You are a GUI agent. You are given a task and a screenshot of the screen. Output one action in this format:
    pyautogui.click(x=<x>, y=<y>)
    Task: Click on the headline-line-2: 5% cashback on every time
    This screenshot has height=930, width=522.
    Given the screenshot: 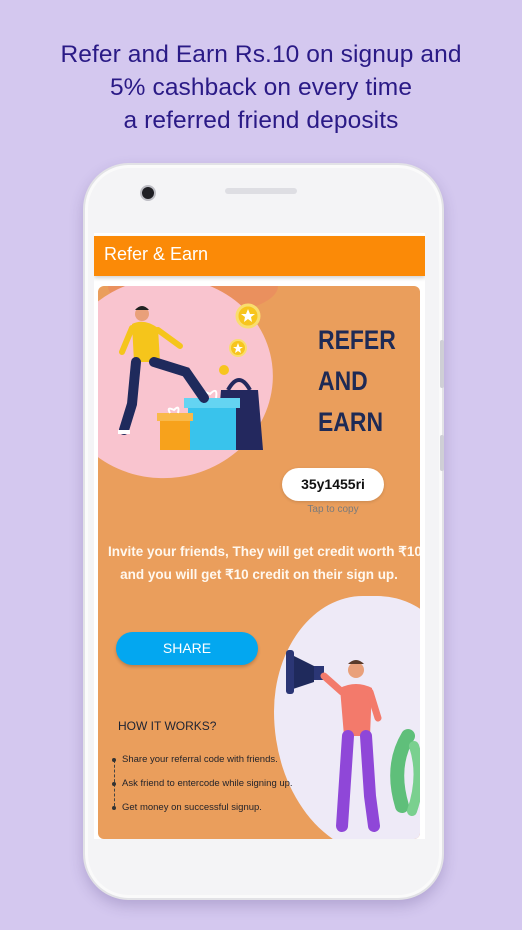 What is the action you would take?
    pyautogui.click(x=261, y=87)
    